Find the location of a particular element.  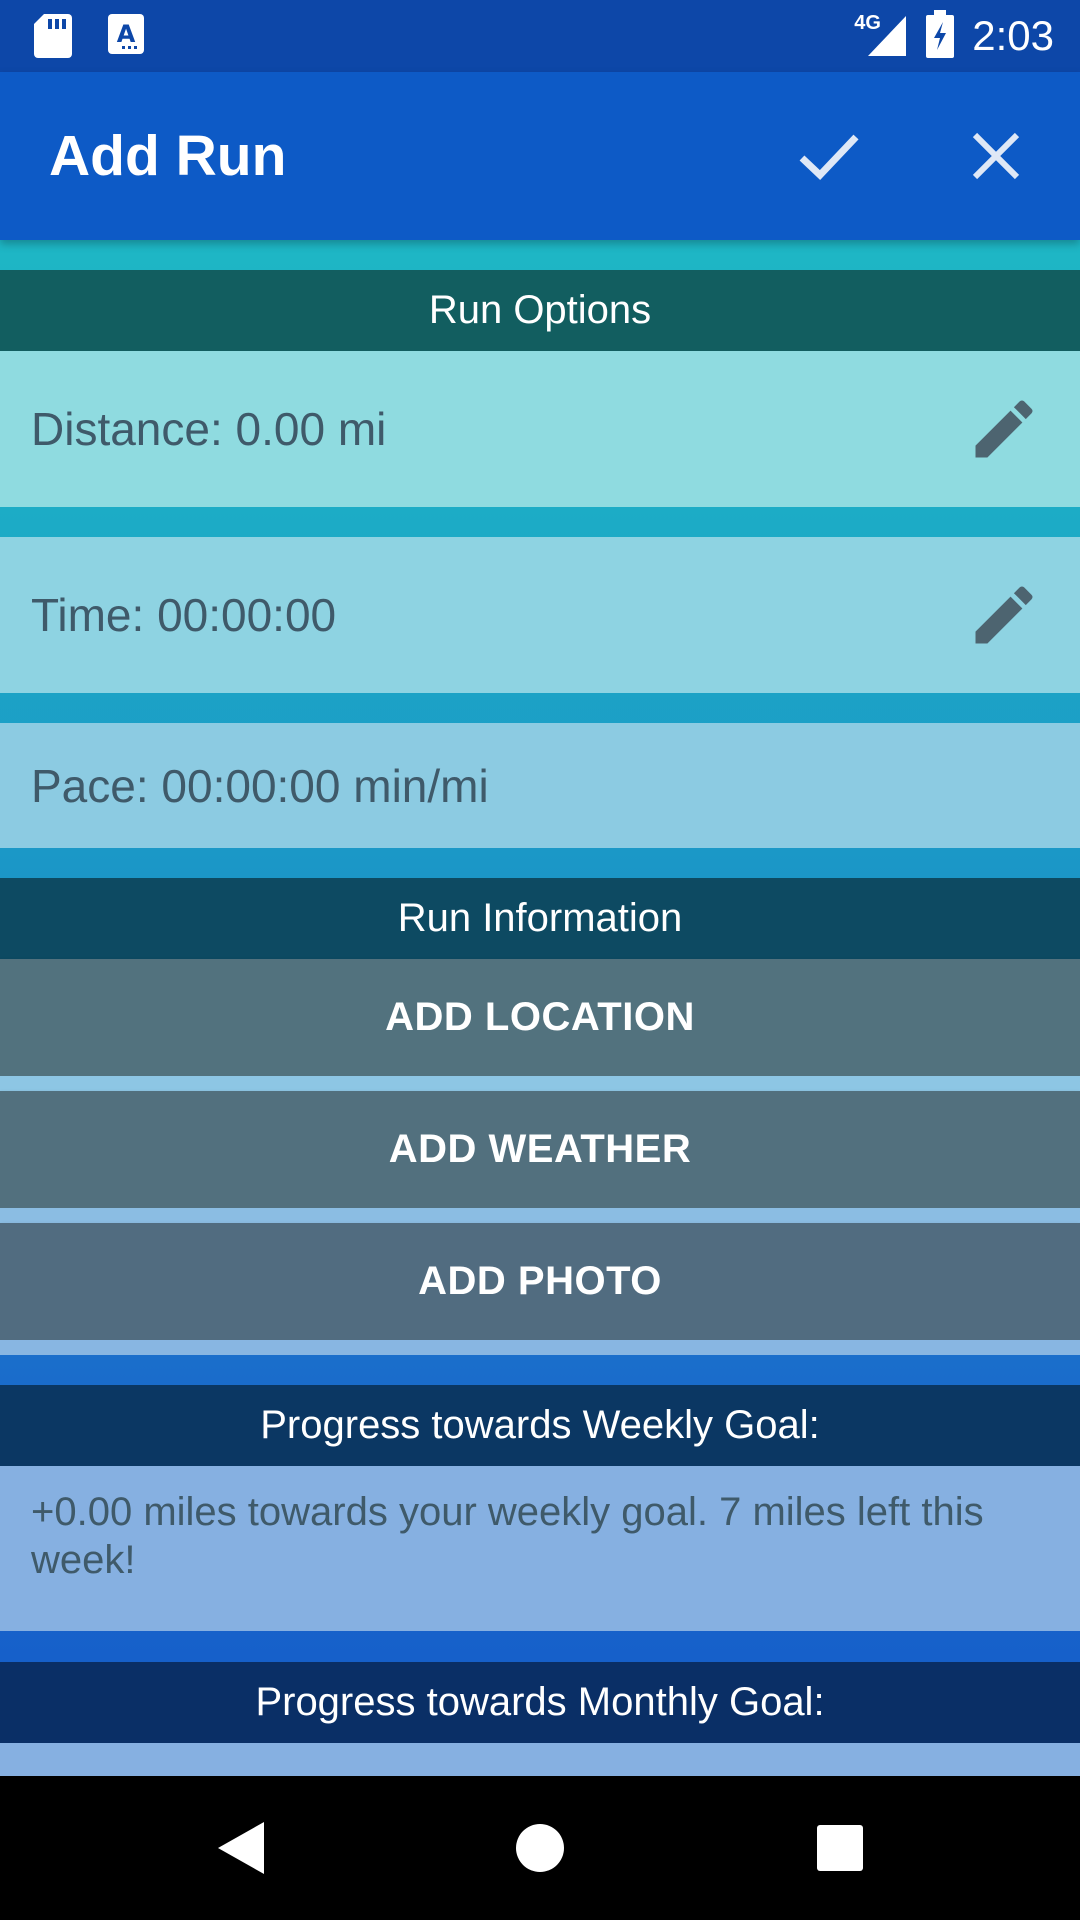

recents-icon is located at coordinates (840, 1848).